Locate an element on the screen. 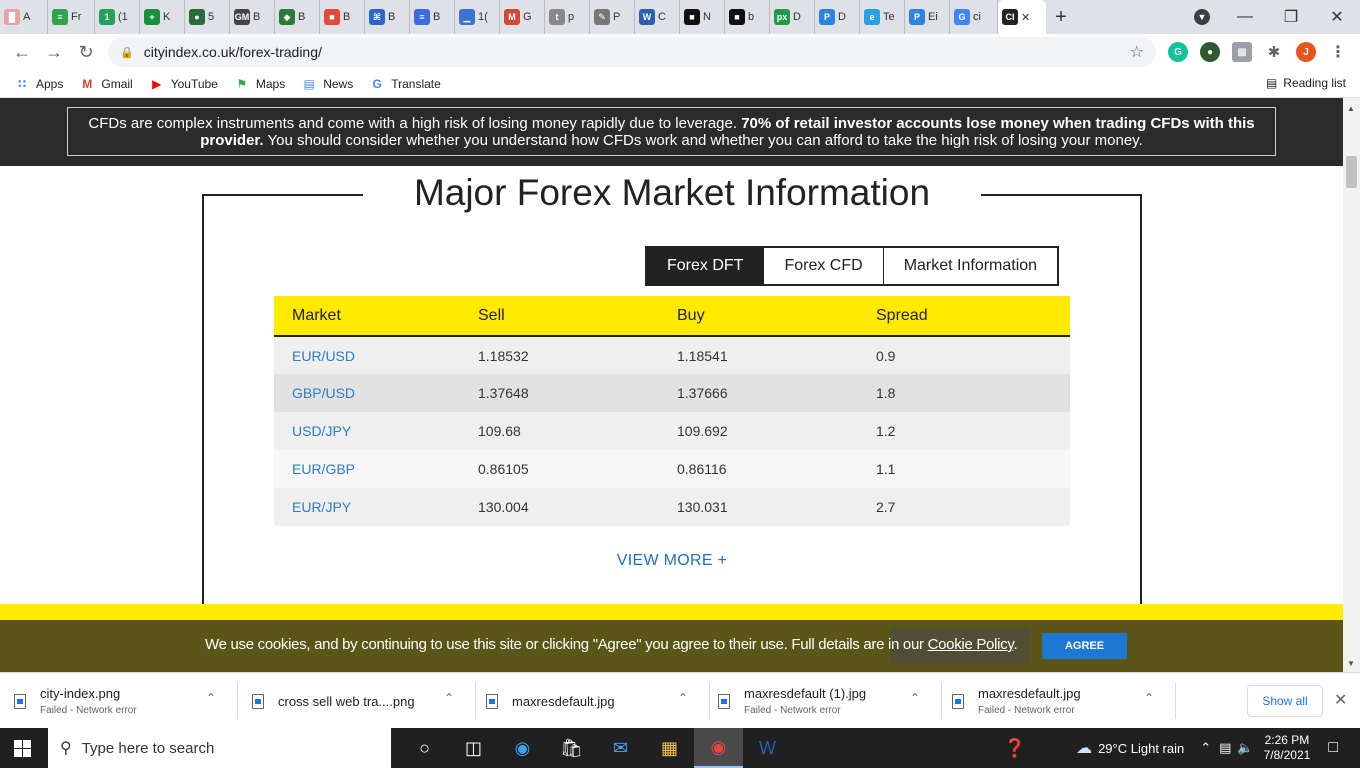 This screenshot has height=768, width=1360. bookmark-youtube: ▶ YouTube is located at coordinates (183, 84).